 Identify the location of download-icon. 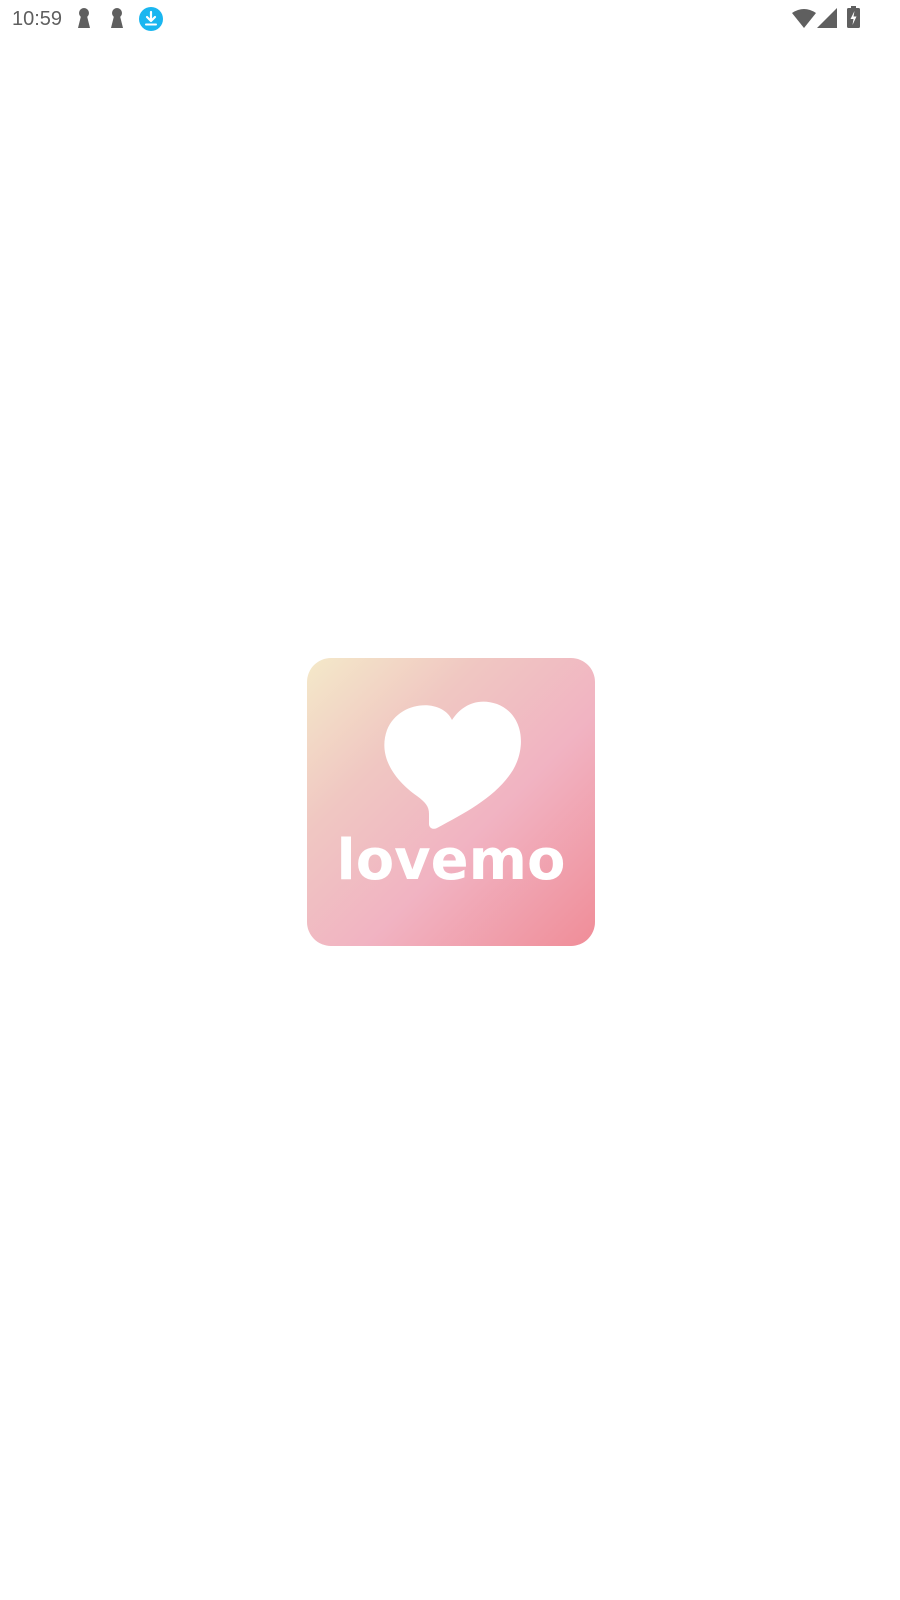
(151, 19).